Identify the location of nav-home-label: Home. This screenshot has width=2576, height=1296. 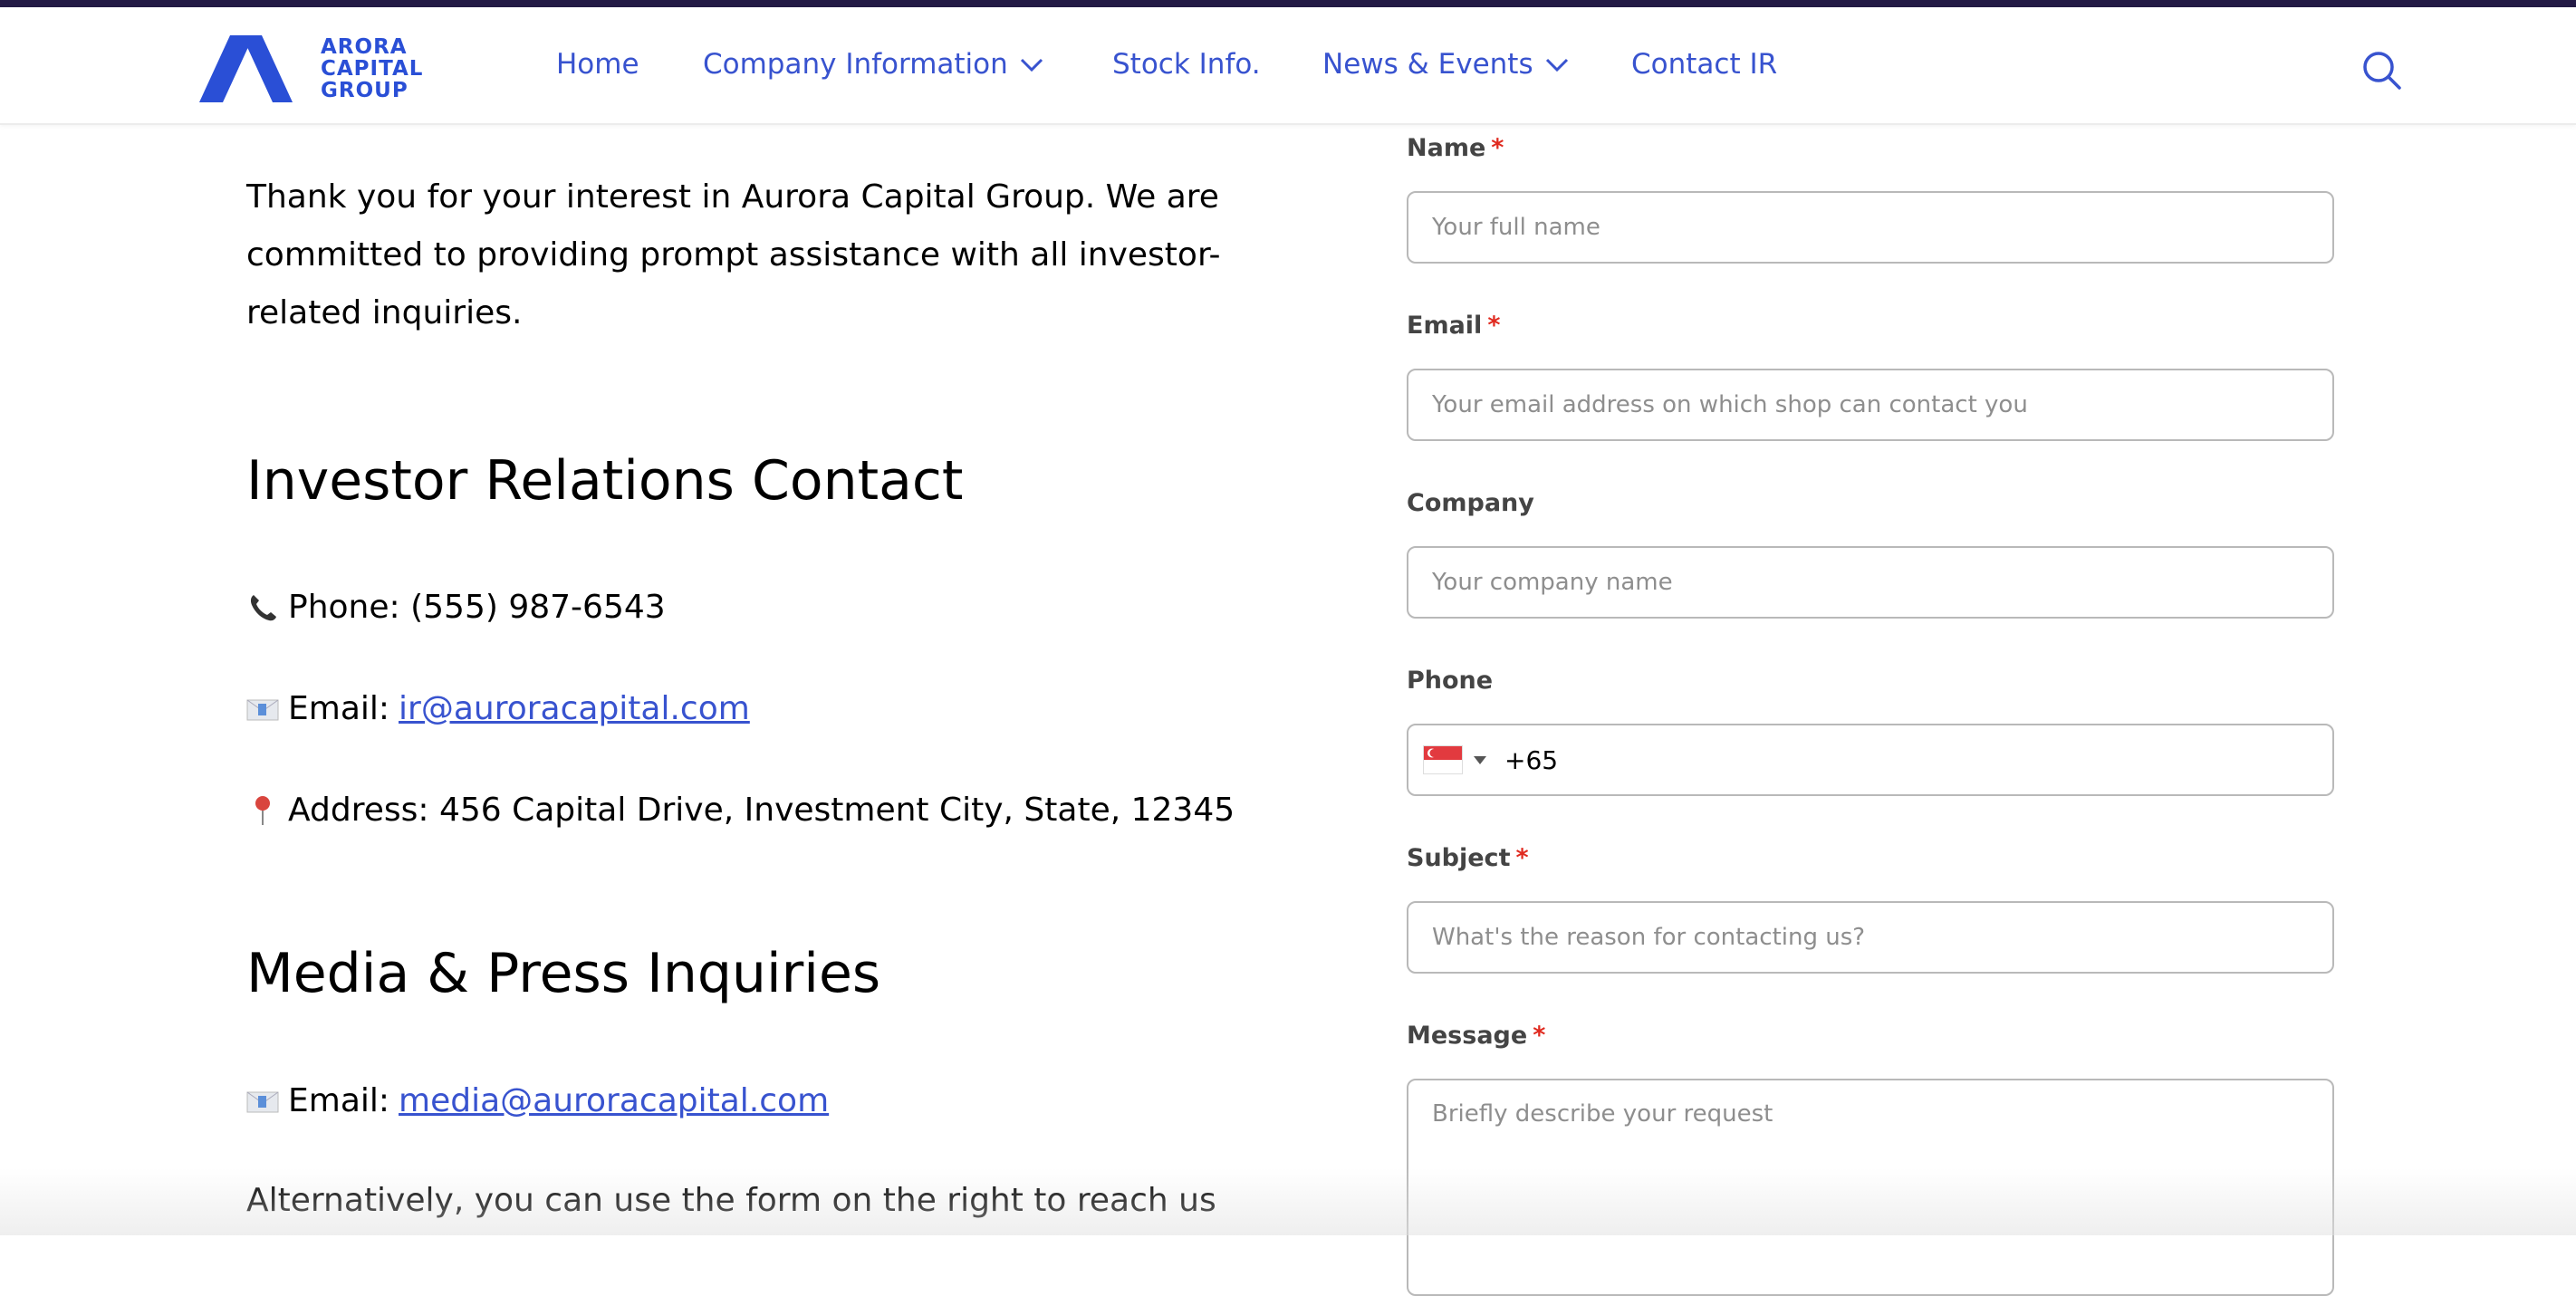
(597, 64).